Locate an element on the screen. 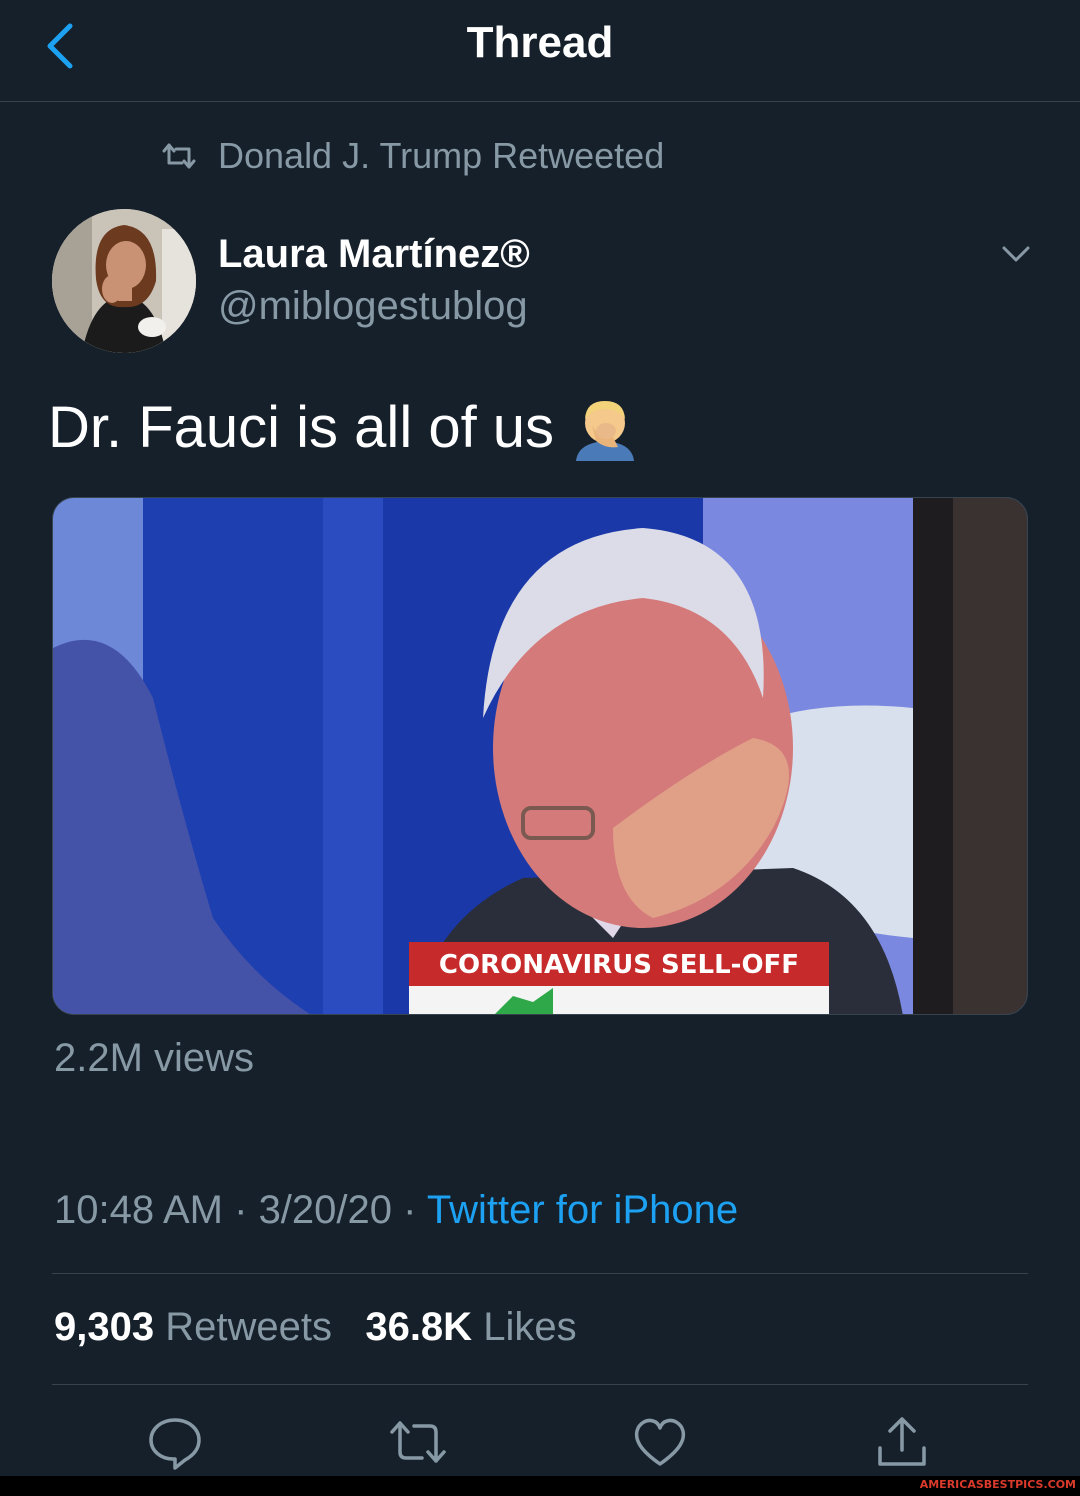 This screenshot has width=1080, height=1496. nav-header: Thread is located at coordinates (540, 51).